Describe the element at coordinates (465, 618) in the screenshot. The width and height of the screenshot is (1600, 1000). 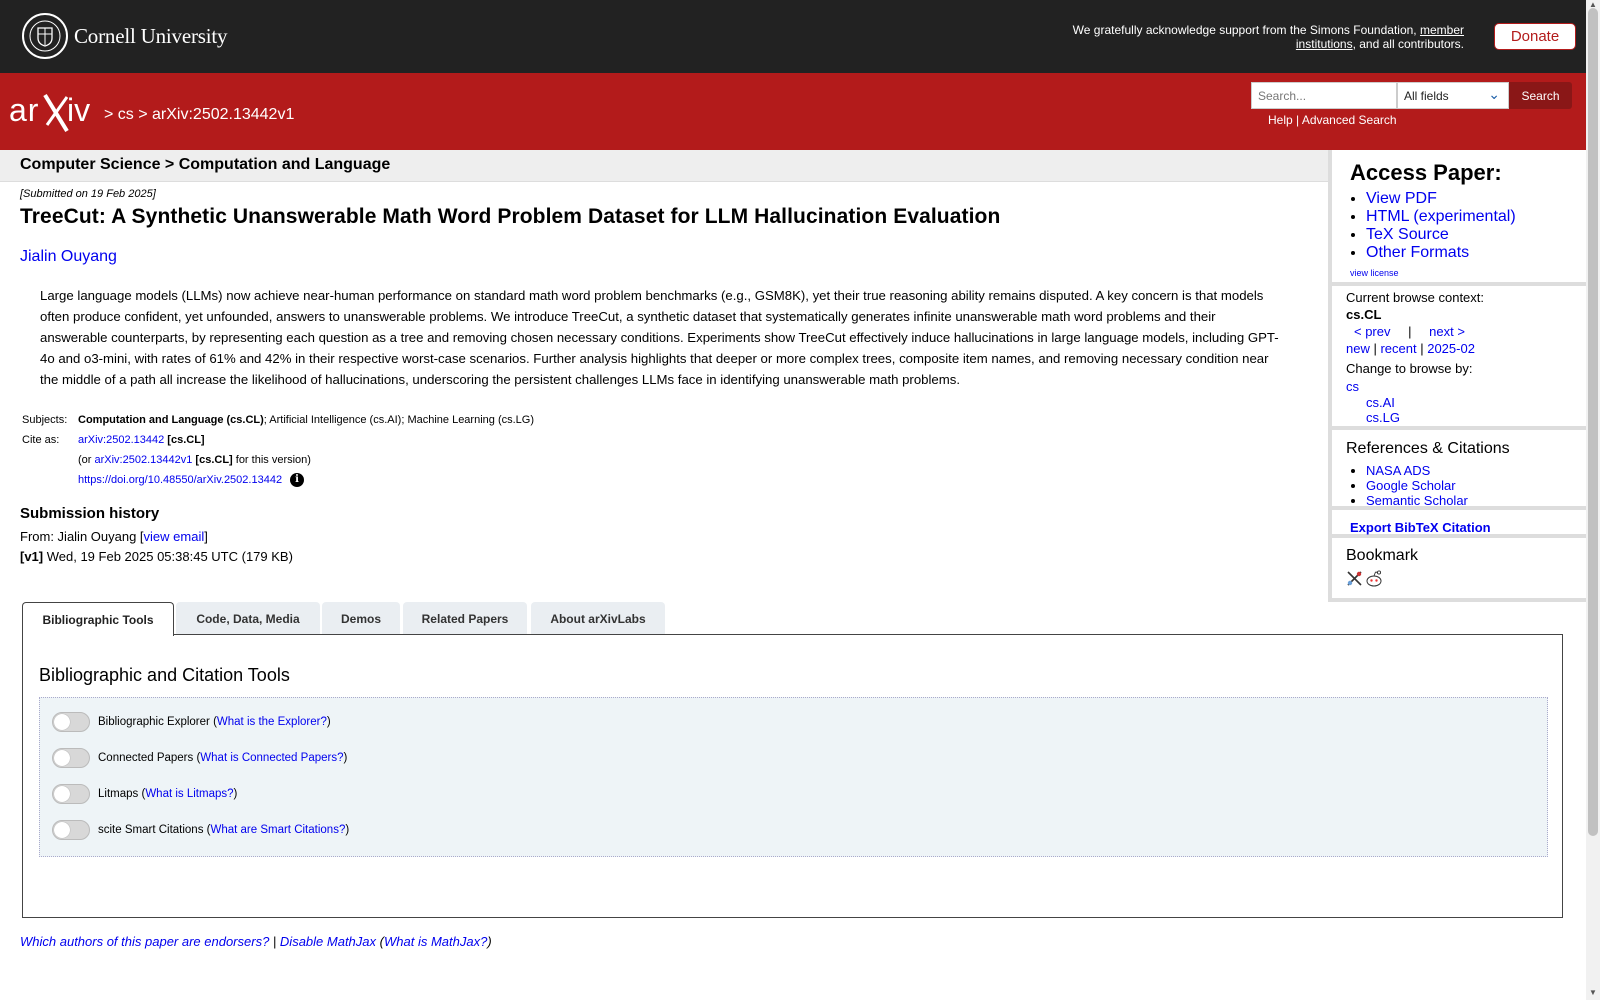
I see `tab-related-papers: Related Papers` at that location.